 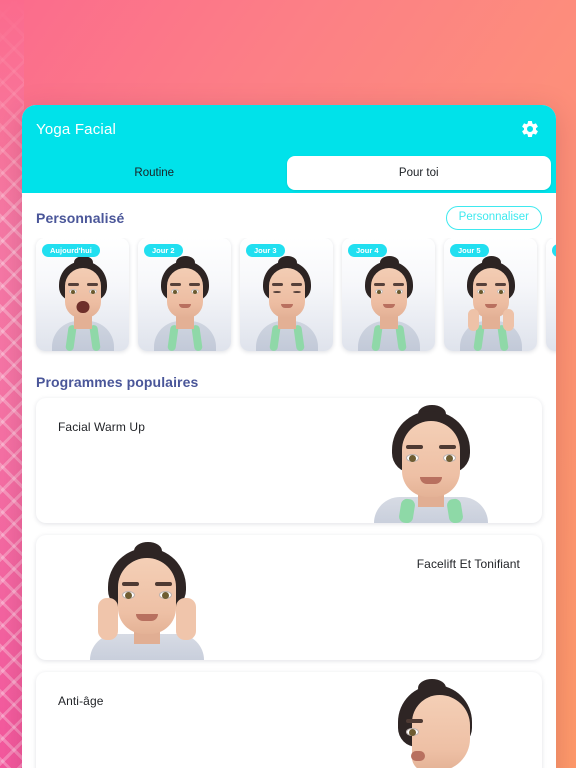 I want to click on program-card-facial-warm-up: Facial Warm Up, so click(x=289, y=460).